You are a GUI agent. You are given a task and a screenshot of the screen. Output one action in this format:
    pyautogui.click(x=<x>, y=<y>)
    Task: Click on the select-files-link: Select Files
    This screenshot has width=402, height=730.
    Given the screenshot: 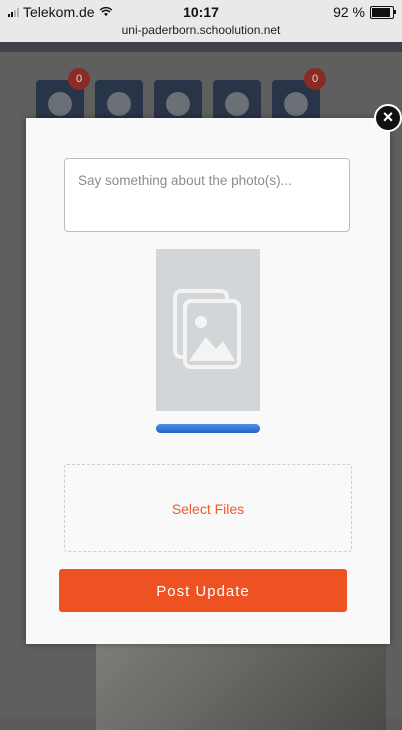 What is the action you would take?
    pyautogui.click(x=208, y=508)
    